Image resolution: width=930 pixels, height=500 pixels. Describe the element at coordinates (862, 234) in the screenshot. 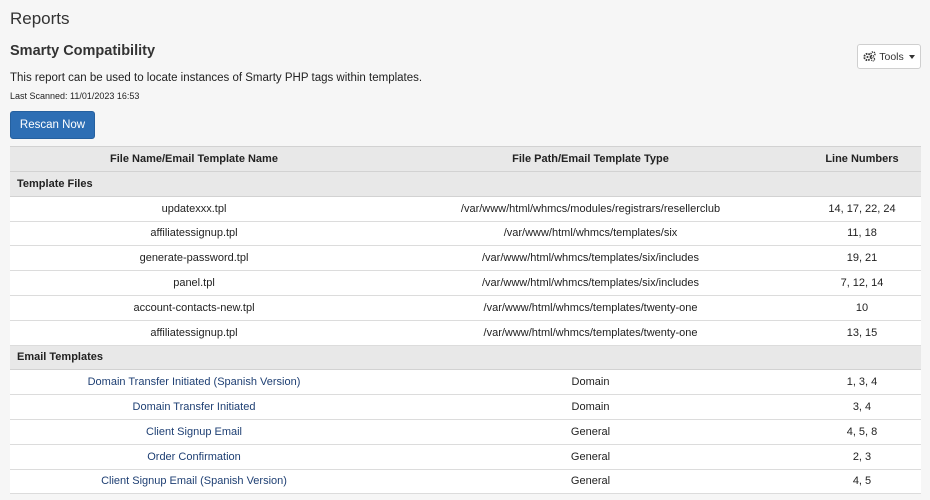

I see `line-numbers-cell: 11, 18` at that location.